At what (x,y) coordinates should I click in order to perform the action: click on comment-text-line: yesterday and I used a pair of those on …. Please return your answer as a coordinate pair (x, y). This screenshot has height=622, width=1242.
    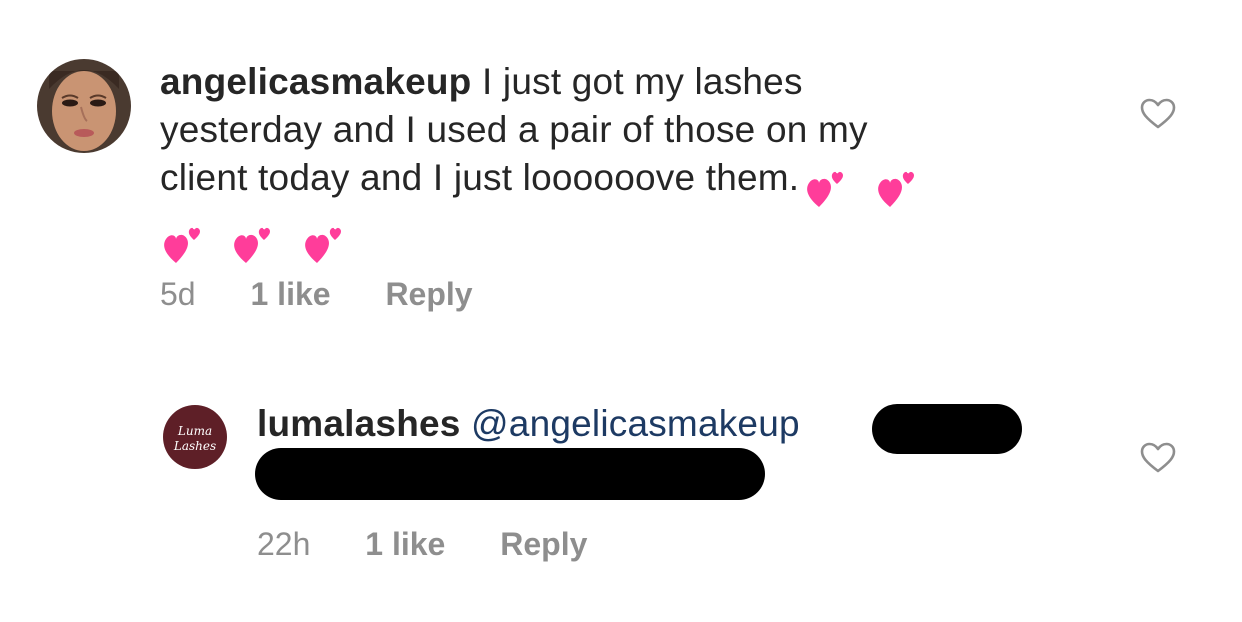
    Looking at the image, I should click on (514, 129).